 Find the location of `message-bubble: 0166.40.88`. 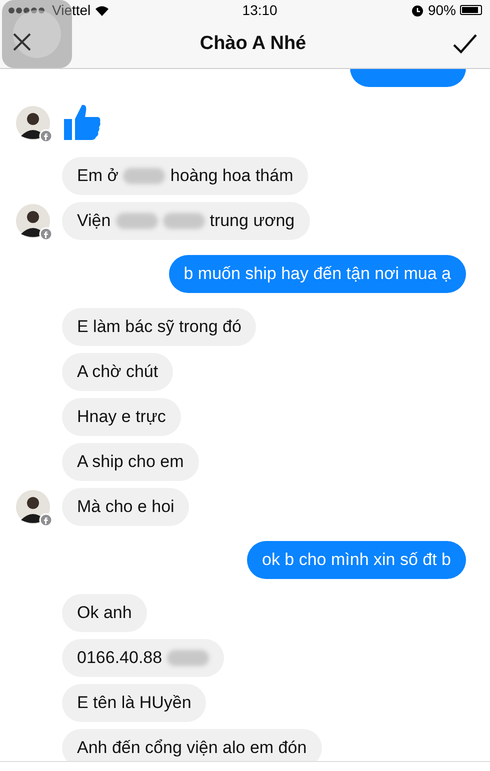

message-bubble: 0166.40.88 is located at coordinates (143, 658).